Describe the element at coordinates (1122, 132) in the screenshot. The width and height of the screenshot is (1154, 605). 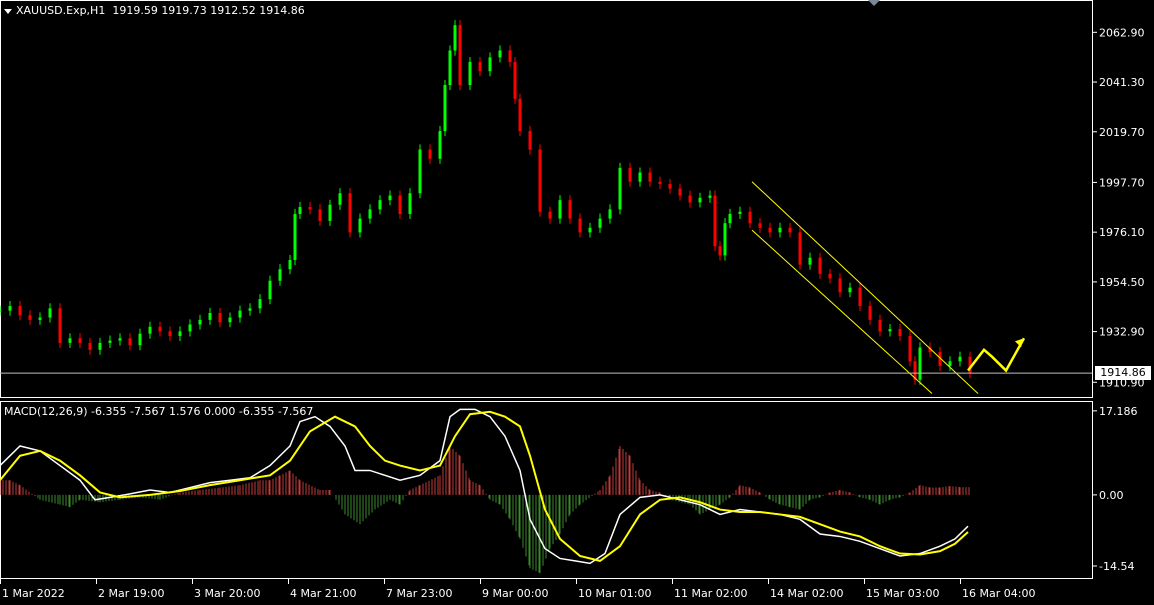
I see `price-tick-label: 2019.70` at that location.